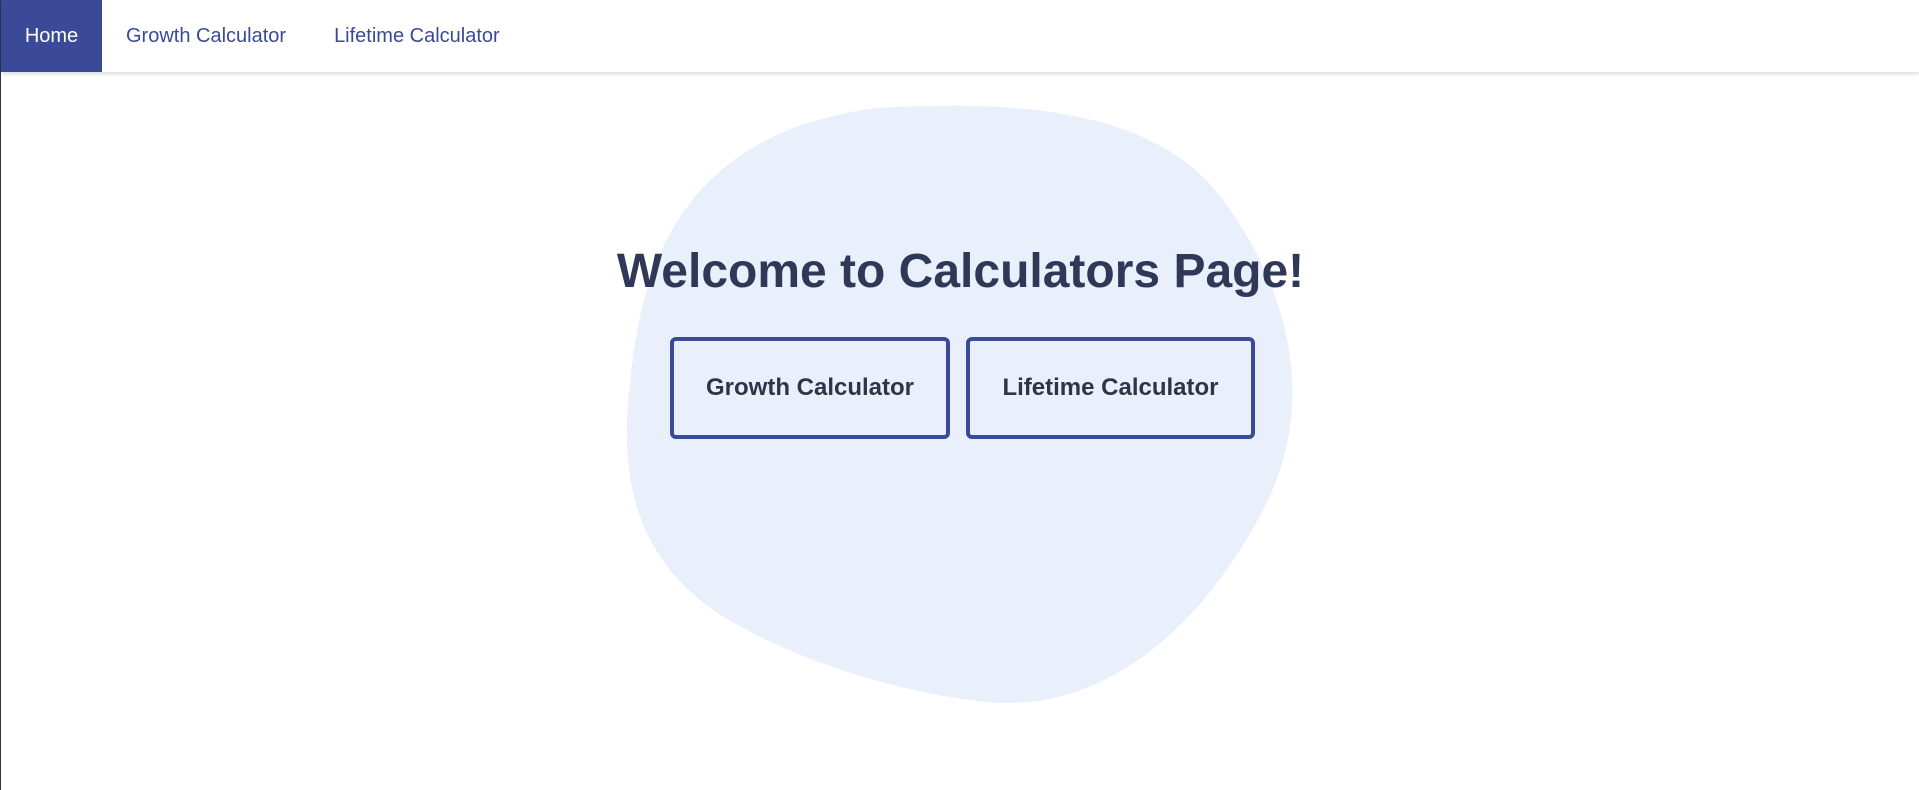 Image resolution: width=1919 pixels, height=790 pixels. What do you see at coordinates (962, 388) in the screenshot?
I see `calculator-buttons: Growth Calculator Lifetime Calculator` at bounding box center [962, 388].